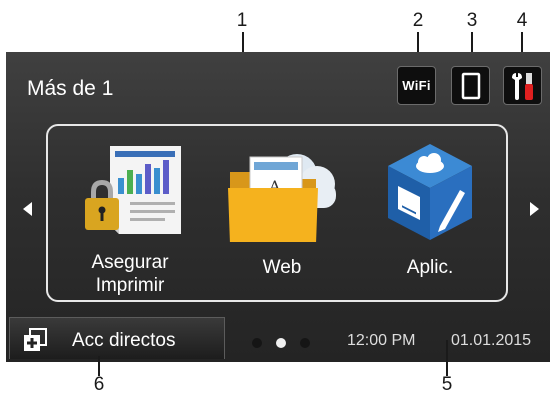  Describe the element at coordinates (522, 20) in the screenshot. I see `callout-4: 4` at that location.